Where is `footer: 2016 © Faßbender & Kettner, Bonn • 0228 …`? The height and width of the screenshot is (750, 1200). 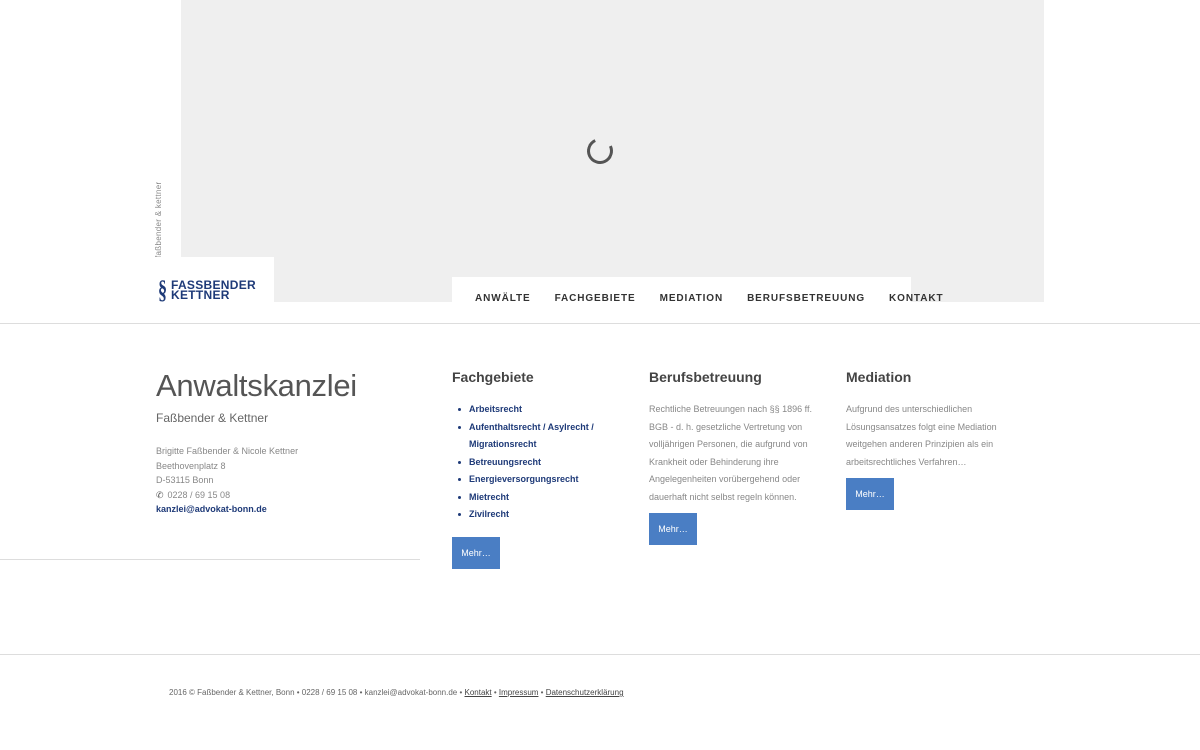
footer: 2016 © Faßbender & Kettner, Bonn • 0228 … is located at coordinates (396, 692).